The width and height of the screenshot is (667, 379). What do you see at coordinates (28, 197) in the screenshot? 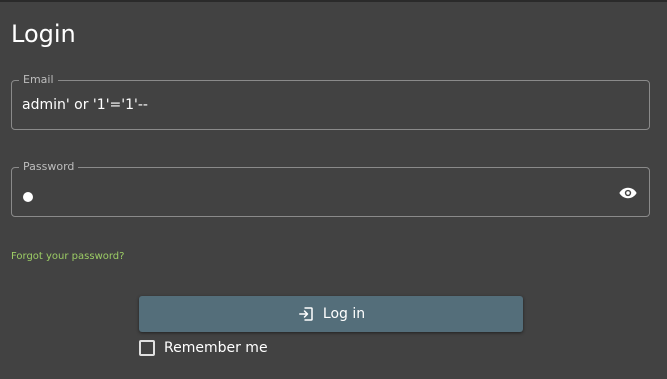
I see `password-input` at bounding box center [28, 197].